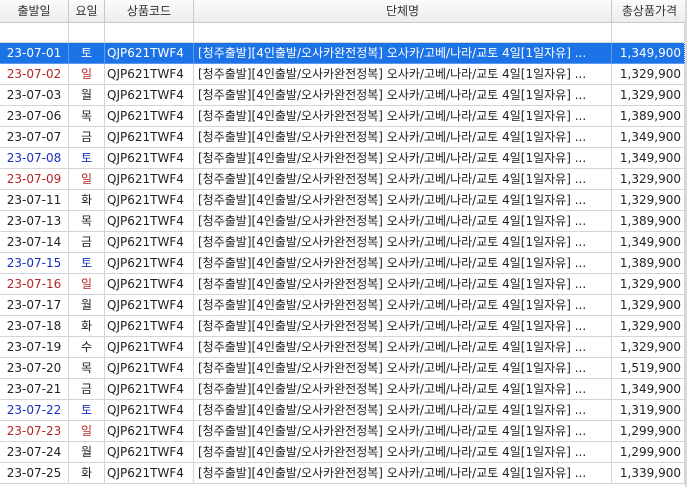  I want to click on cell-date: 23-07-20, so click(34, 368).